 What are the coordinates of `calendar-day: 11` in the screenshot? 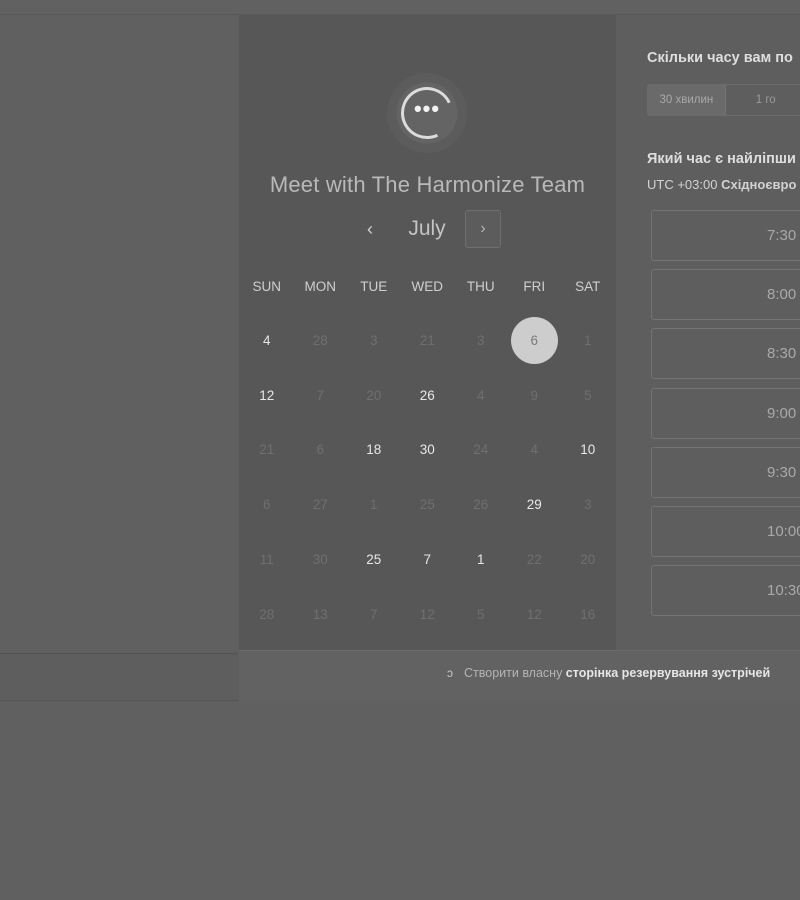 It's located at (267, 559).